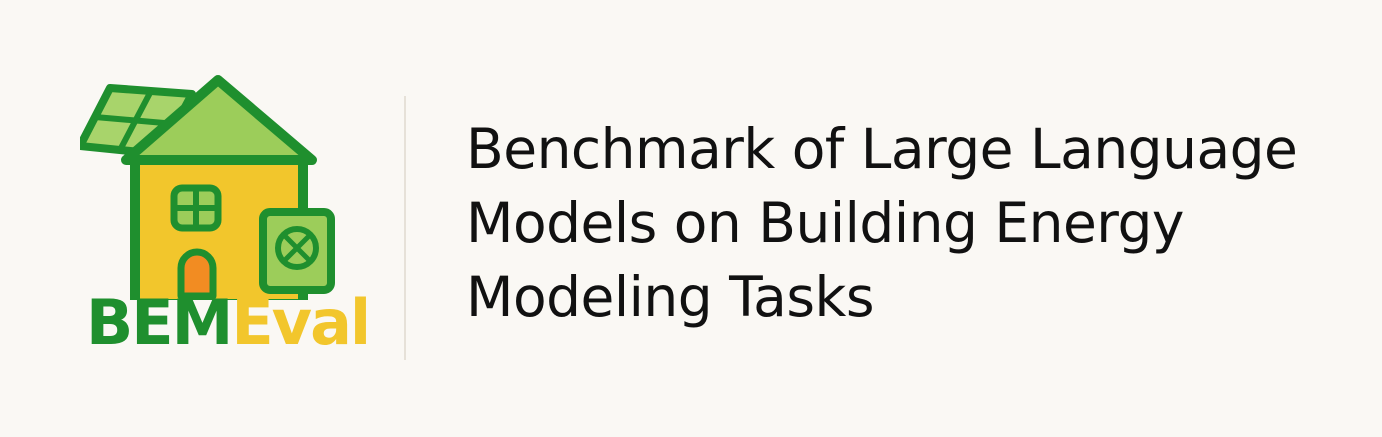  Describe the element at coordinates (159, 322) in the screenshot. I see `wordmark-bem: BEM` at that location.